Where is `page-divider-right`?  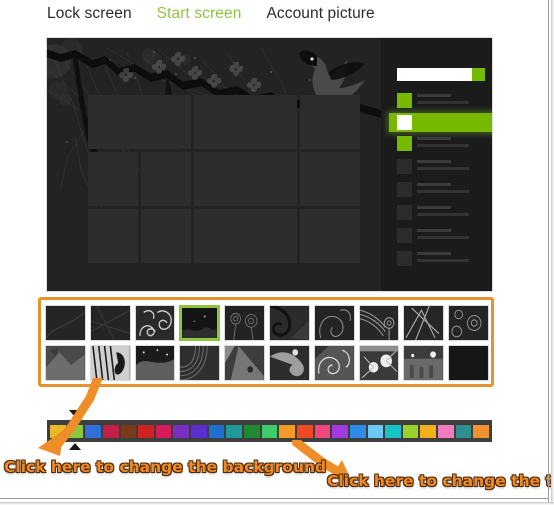 page-divider-right is located at coordinates (548, 252).